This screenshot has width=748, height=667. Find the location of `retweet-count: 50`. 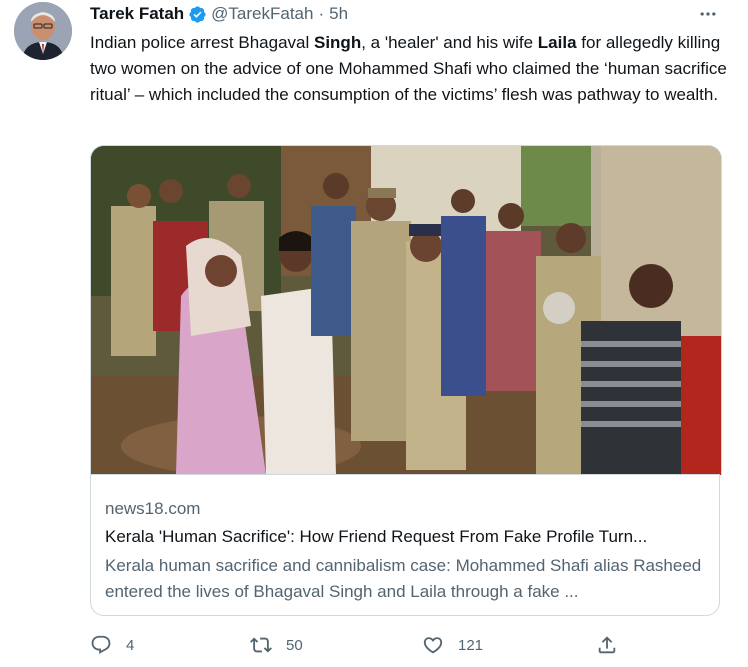

retweet-count: 50 is located at coordinates (294, 645).